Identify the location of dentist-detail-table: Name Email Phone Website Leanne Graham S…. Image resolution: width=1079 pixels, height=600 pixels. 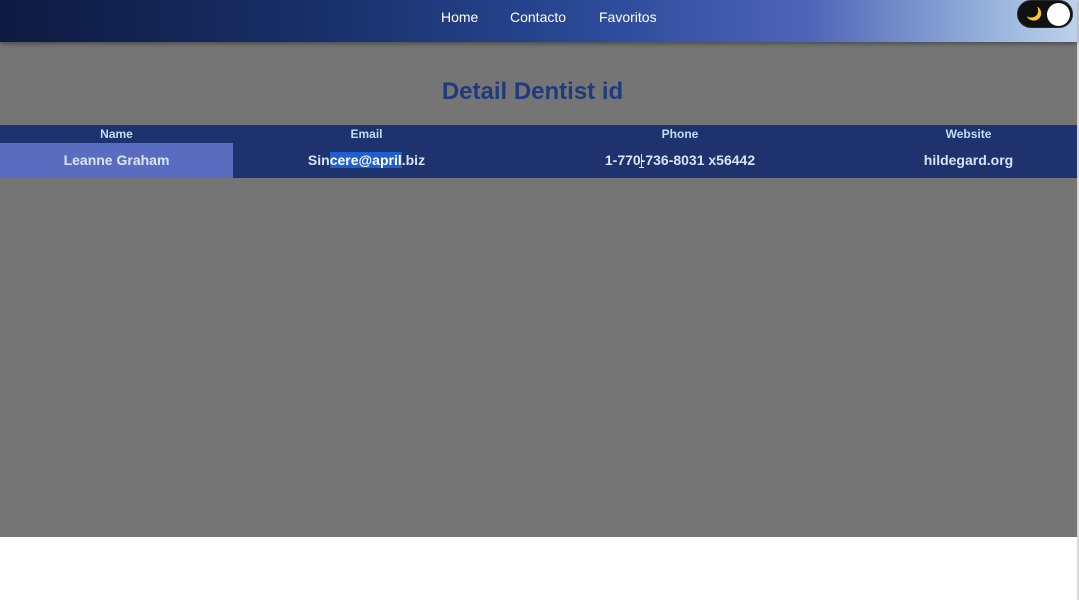
(538, 151).